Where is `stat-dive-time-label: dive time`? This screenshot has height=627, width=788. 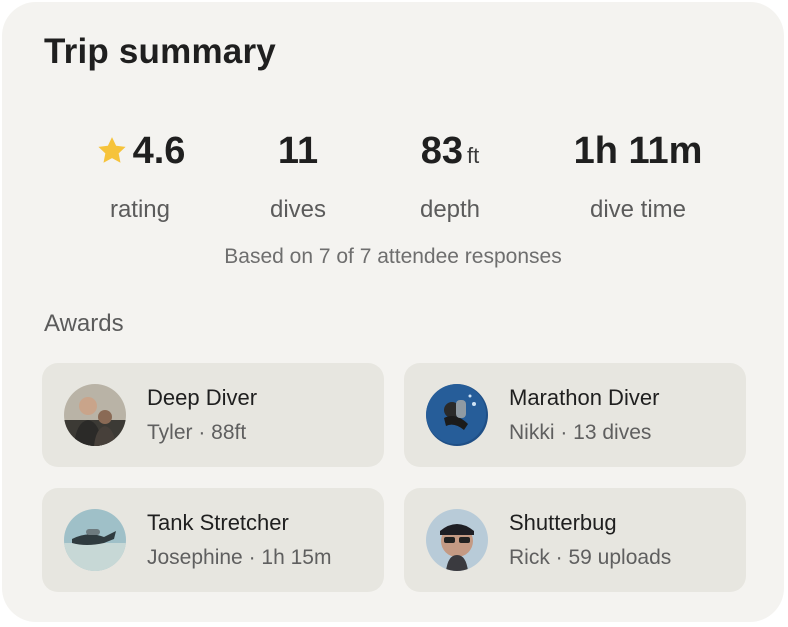
stat-dive-time-label: dive time is located at coordinates (638, 209).